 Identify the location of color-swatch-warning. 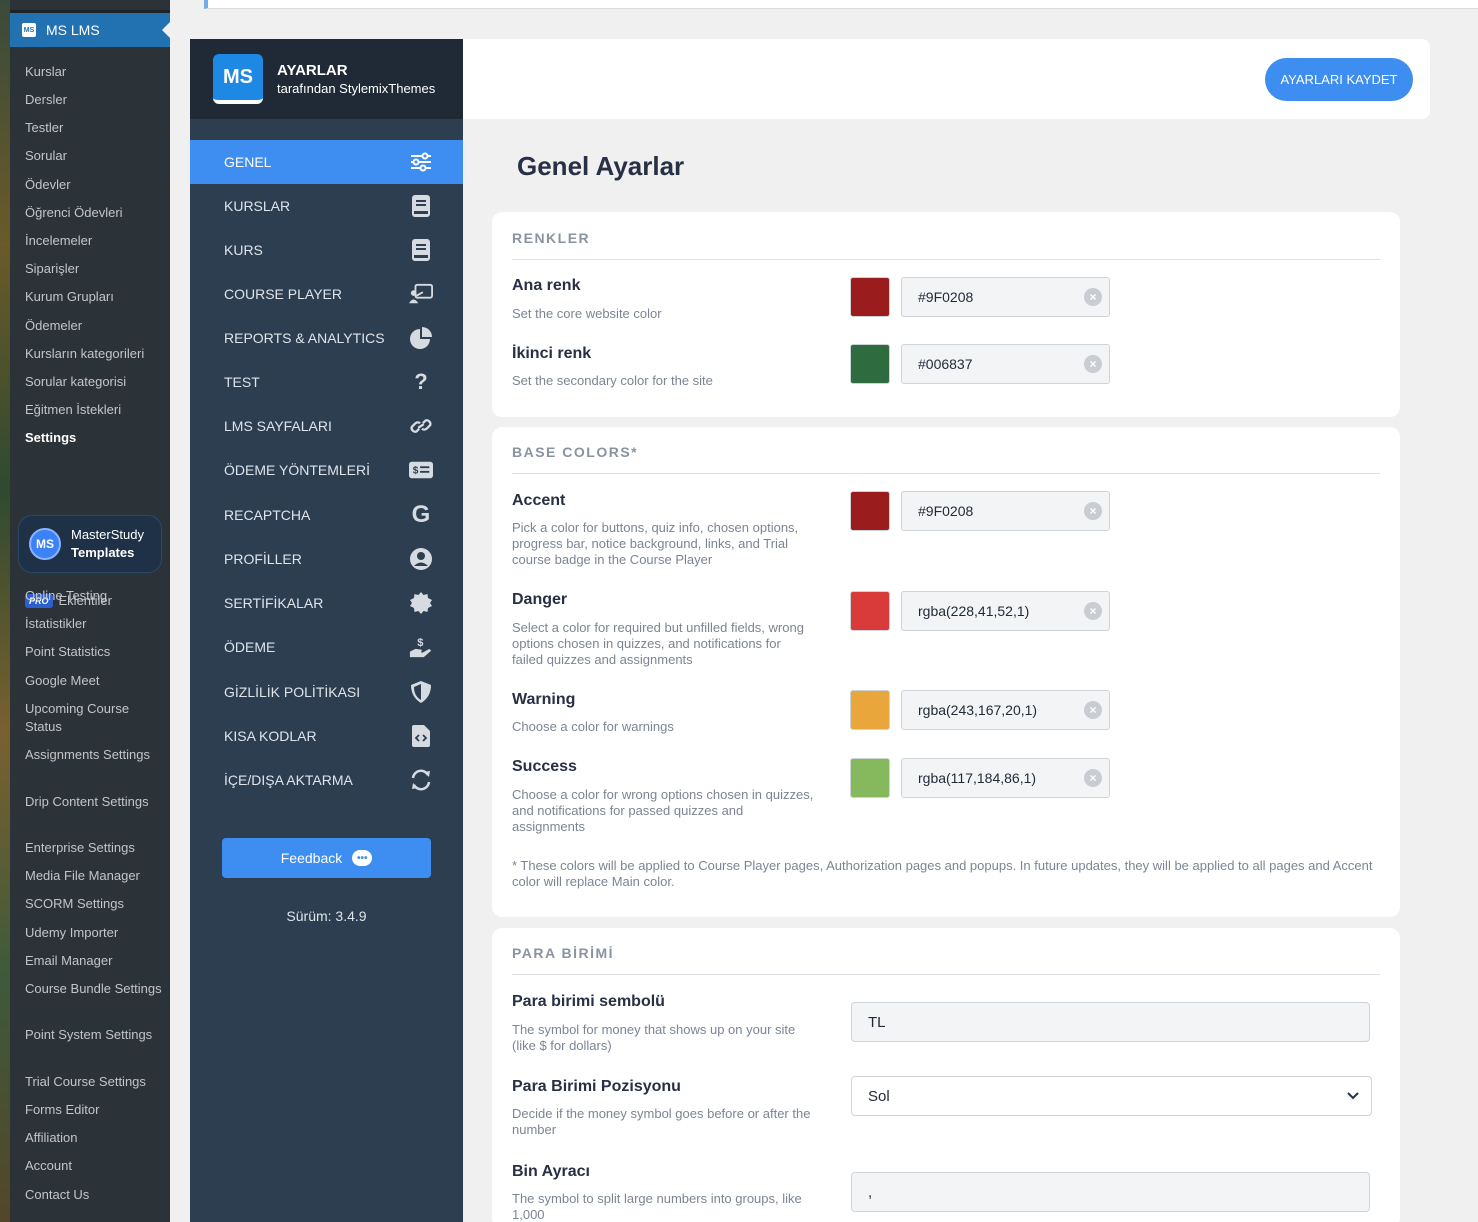
(870, 710).